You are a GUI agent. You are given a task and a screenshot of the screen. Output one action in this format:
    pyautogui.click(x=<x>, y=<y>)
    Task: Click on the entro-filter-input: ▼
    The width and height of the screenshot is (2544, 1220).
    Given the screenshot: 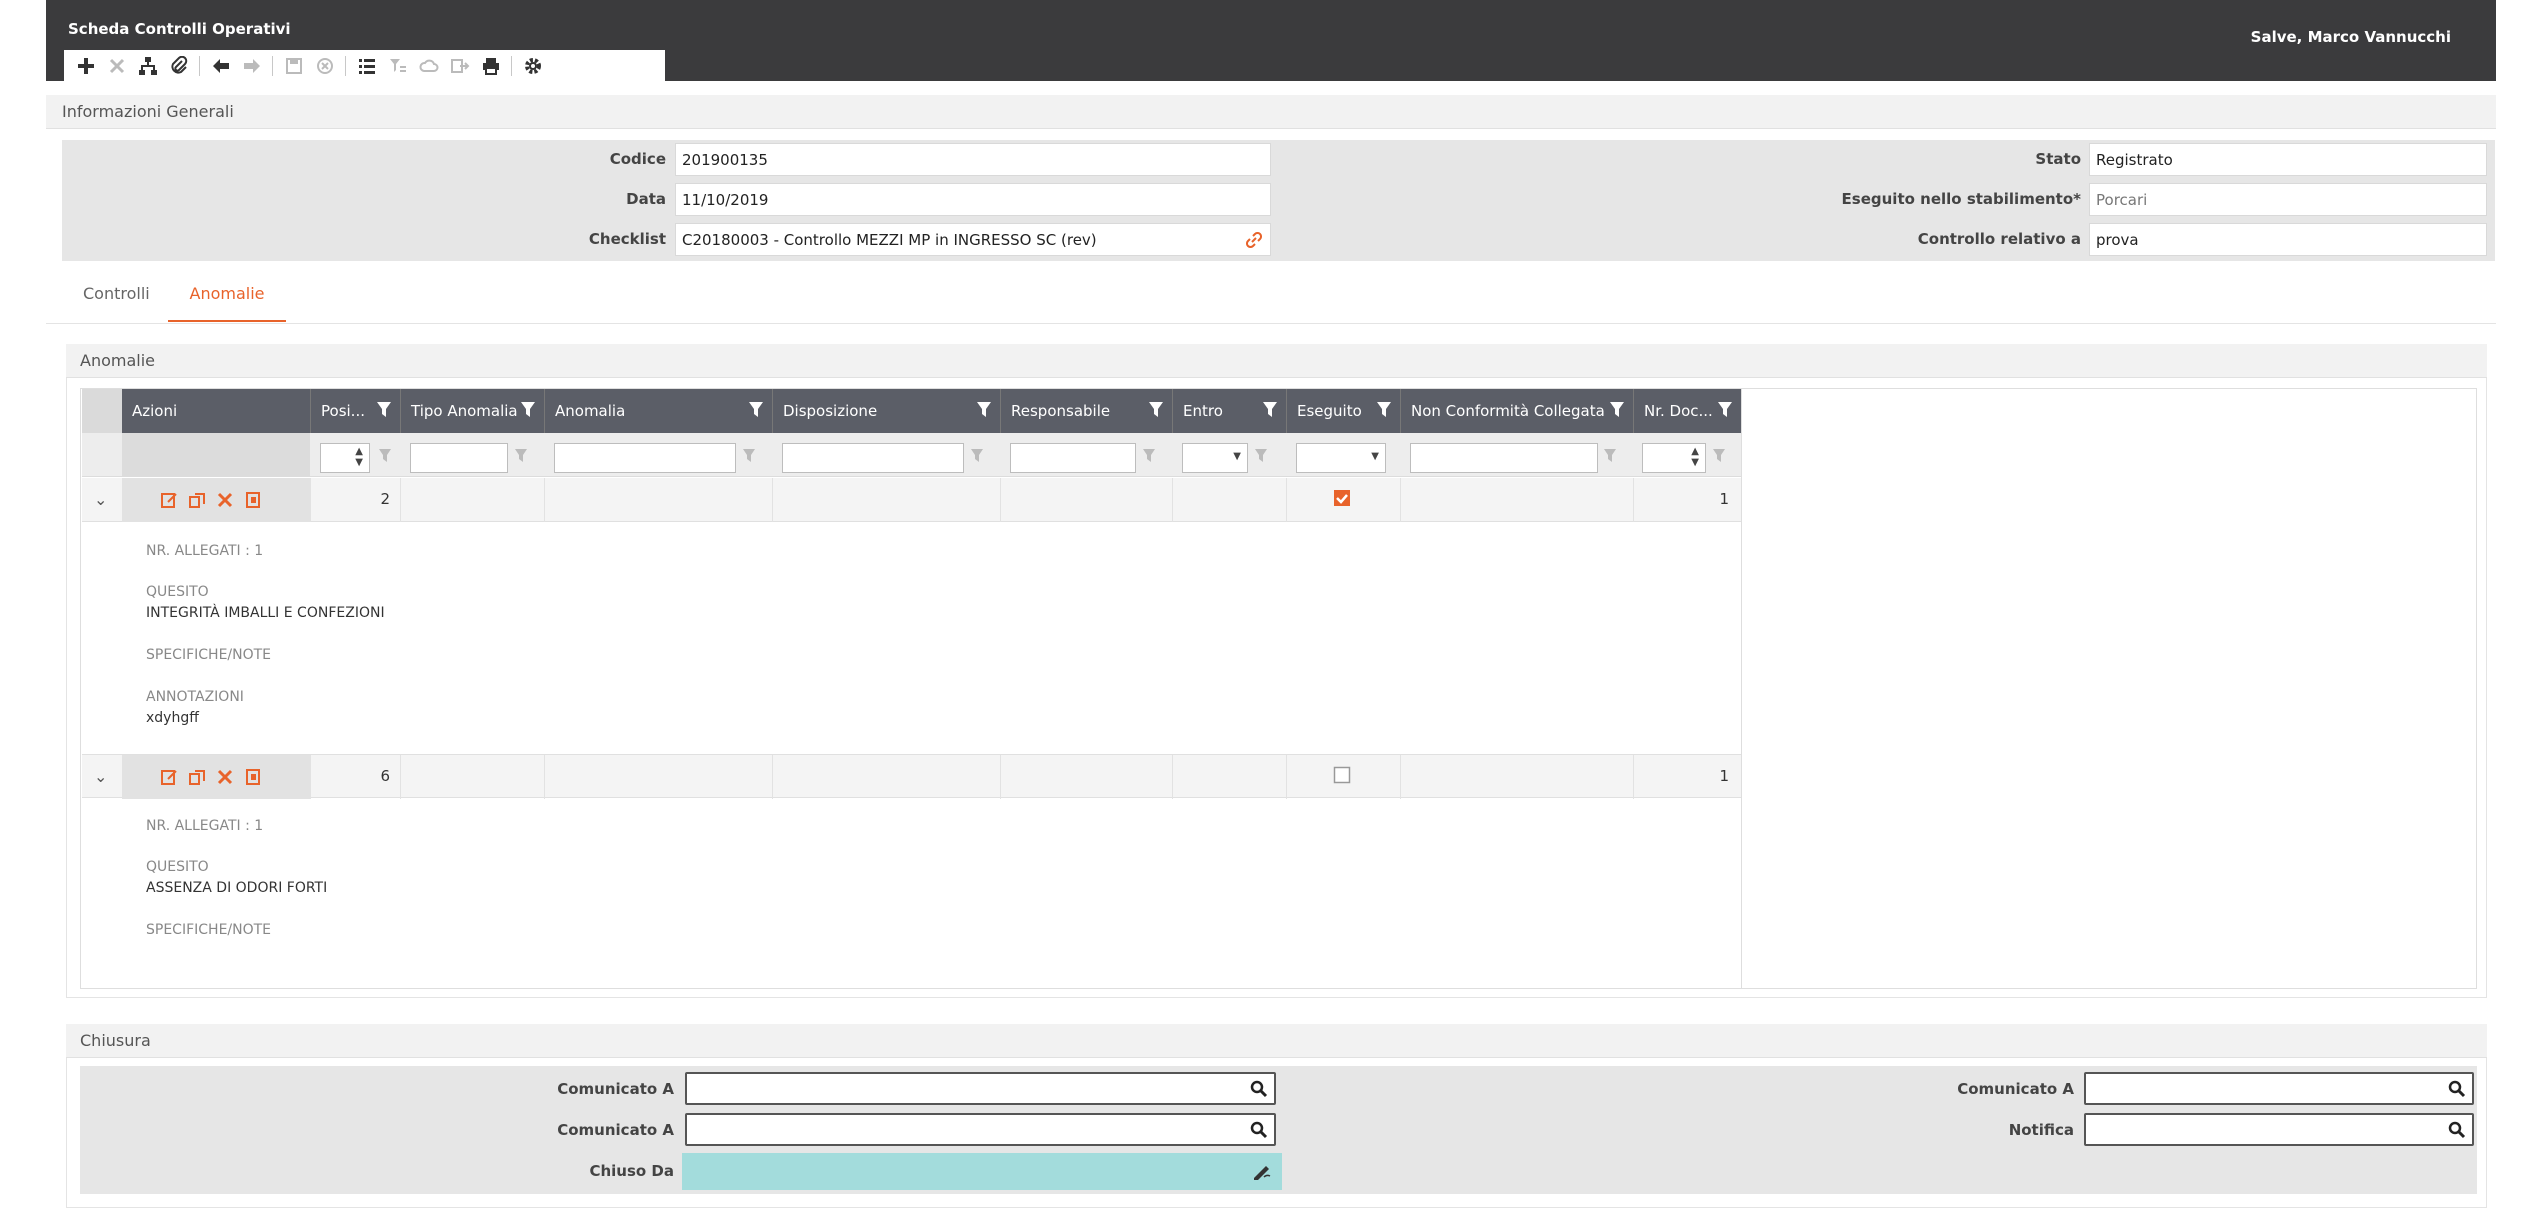 What is the action you would take?
    pyautogui.click(x=1215, y=458)
    